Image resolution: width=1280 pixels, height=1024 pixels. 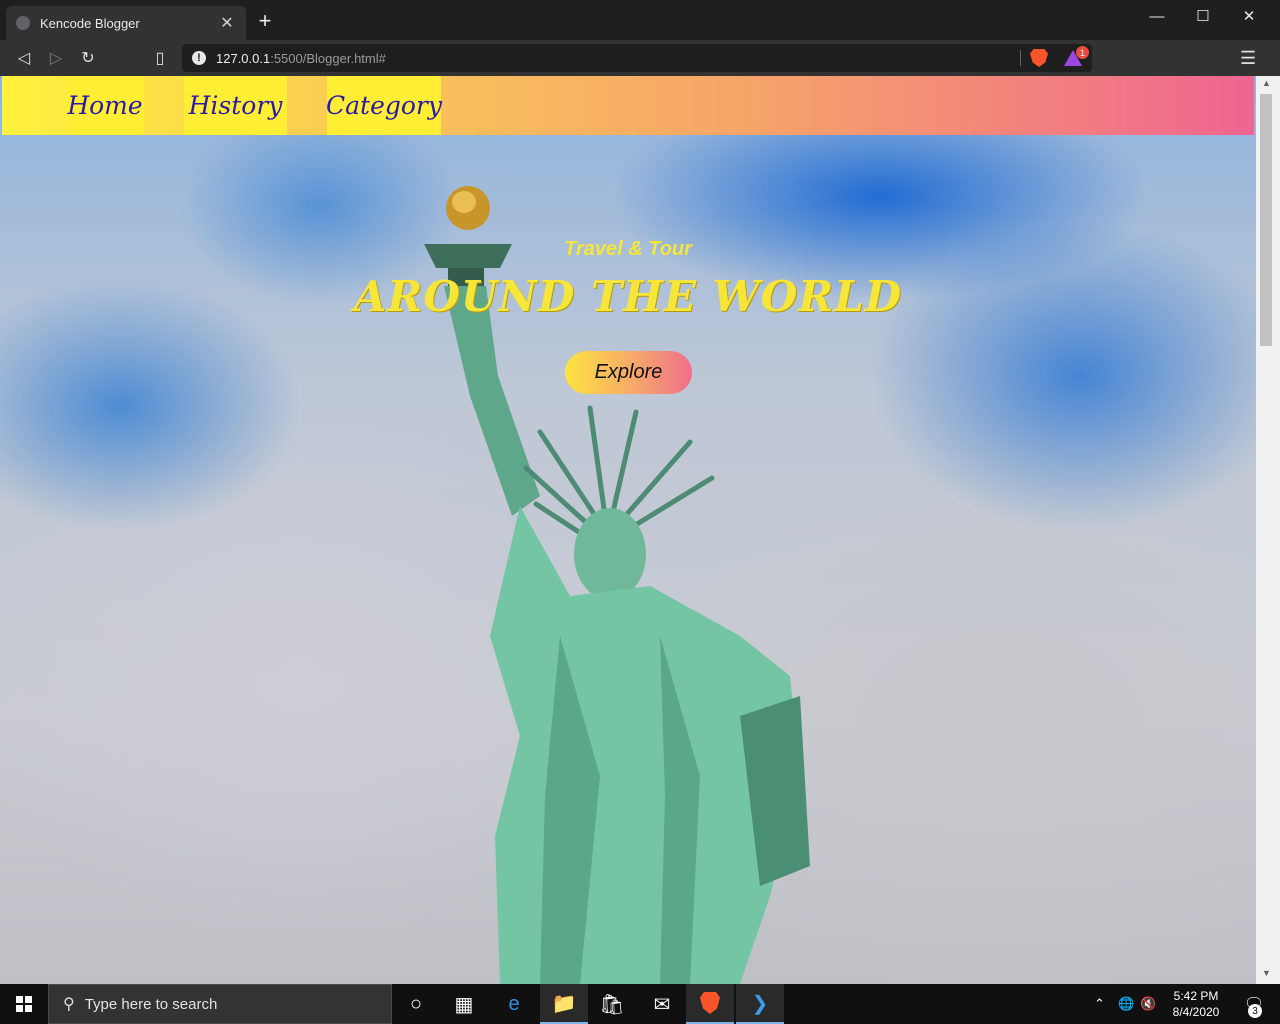 What do you see at coordinates (1266, 220) in the screenshot?
I see `scroll-thumb` at bounding box center [1266, 220].